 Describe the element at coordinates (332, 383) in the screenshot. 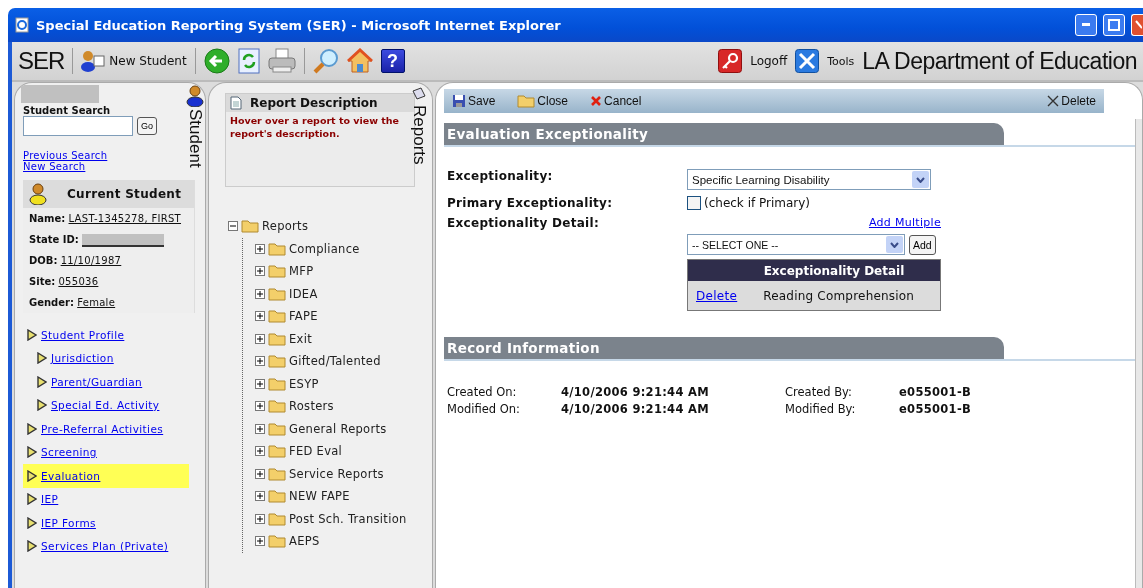

I see `tree-node: ESYP` at that location.